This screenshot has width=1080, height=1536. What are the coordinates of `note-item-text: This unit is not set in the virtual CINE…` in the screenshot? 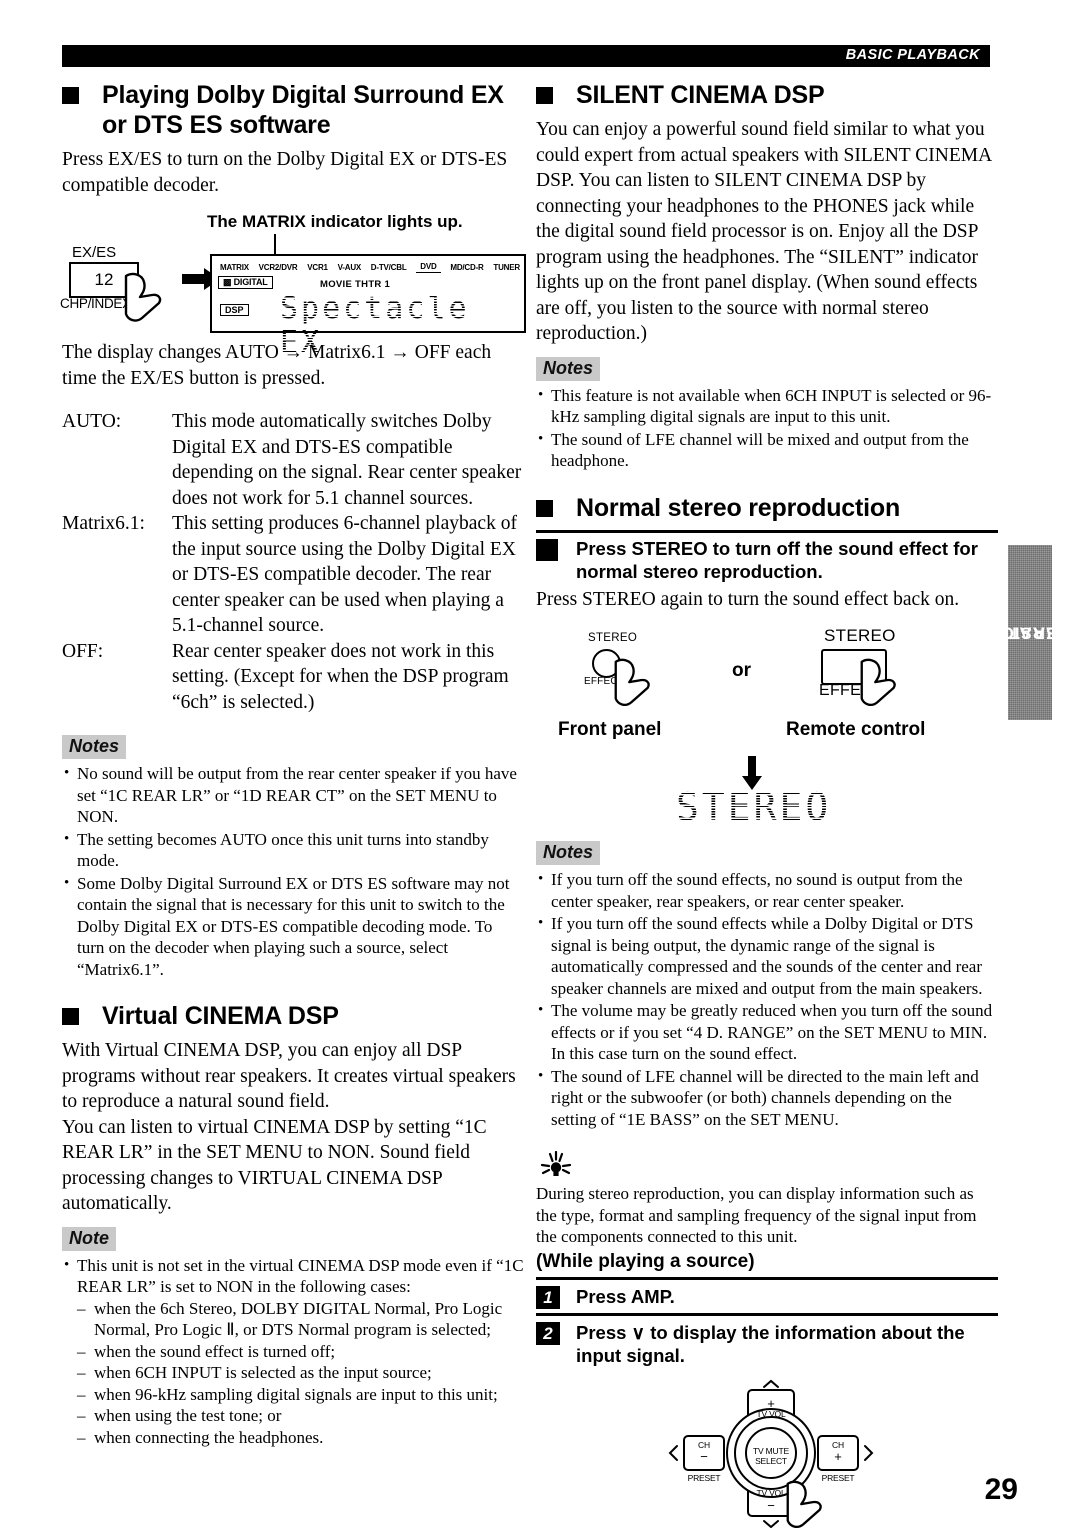 It's located at (300, 1276).